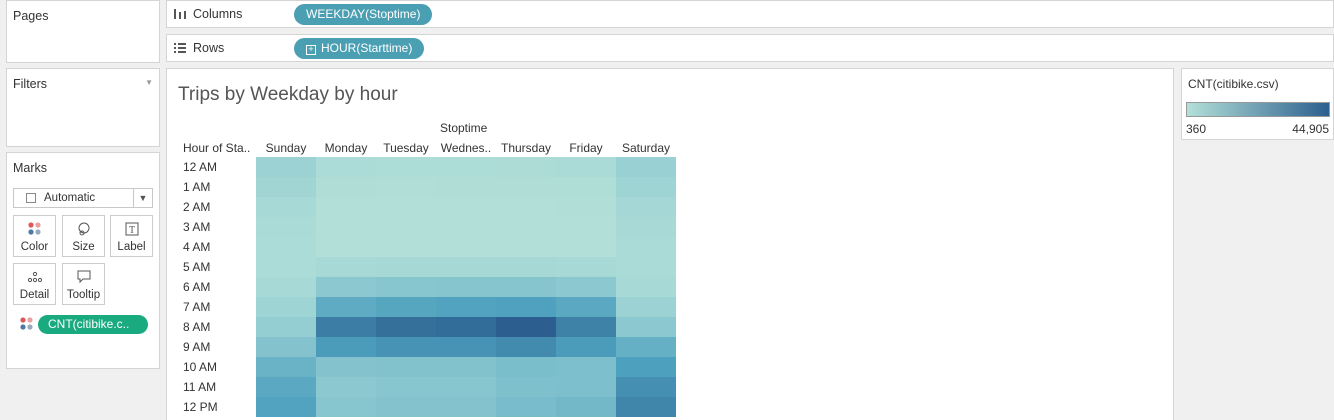 The image size is (1334, 420). What do you see at coordinates (750, 14) in the screenshot?
I see `columns-shelf: Columns WEEKDAY(Stoptime)` at bounding box center [750, 14].